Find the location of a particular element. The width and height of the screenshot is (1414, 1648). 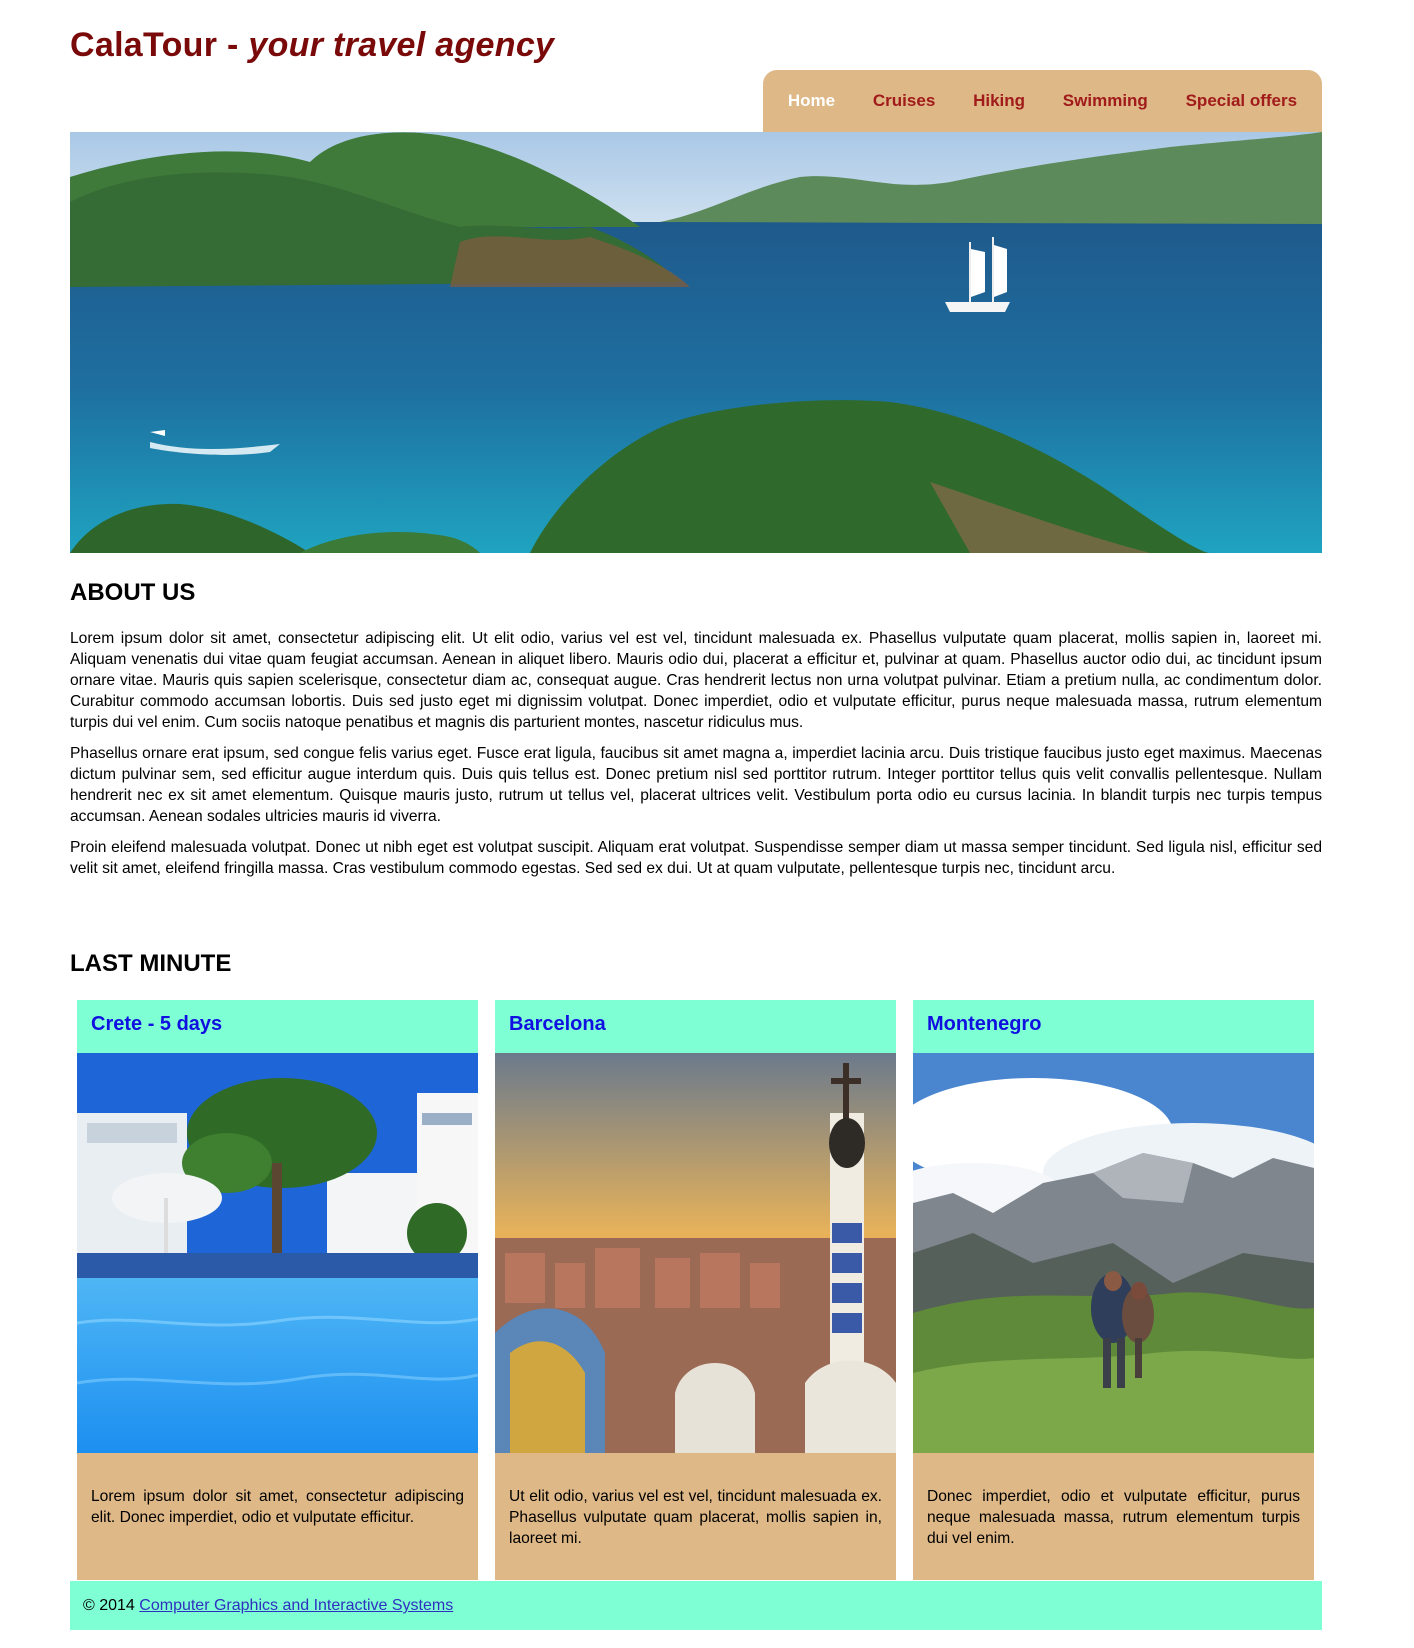

nav-home: Home is located at coordinates (811, 101).